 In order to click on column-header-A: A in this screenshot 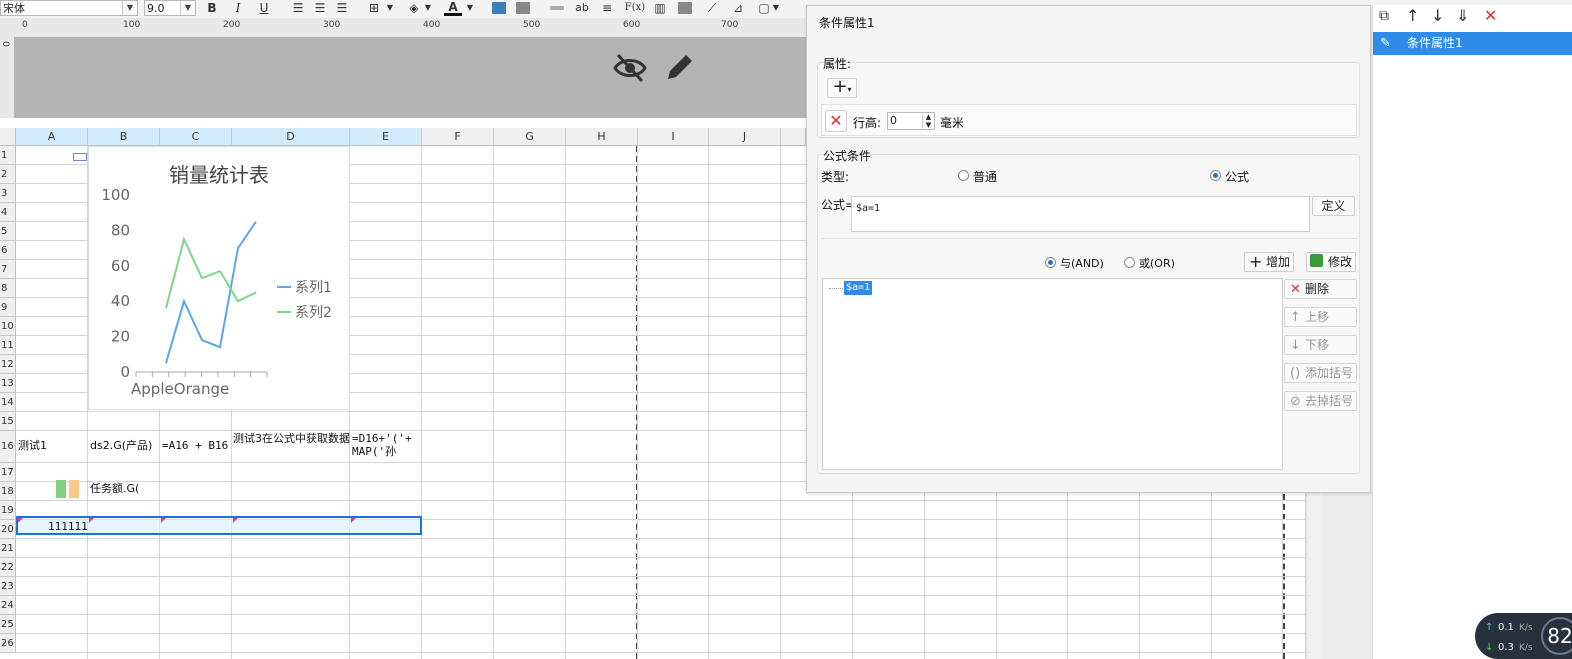, I will do `click(52, 137)`.